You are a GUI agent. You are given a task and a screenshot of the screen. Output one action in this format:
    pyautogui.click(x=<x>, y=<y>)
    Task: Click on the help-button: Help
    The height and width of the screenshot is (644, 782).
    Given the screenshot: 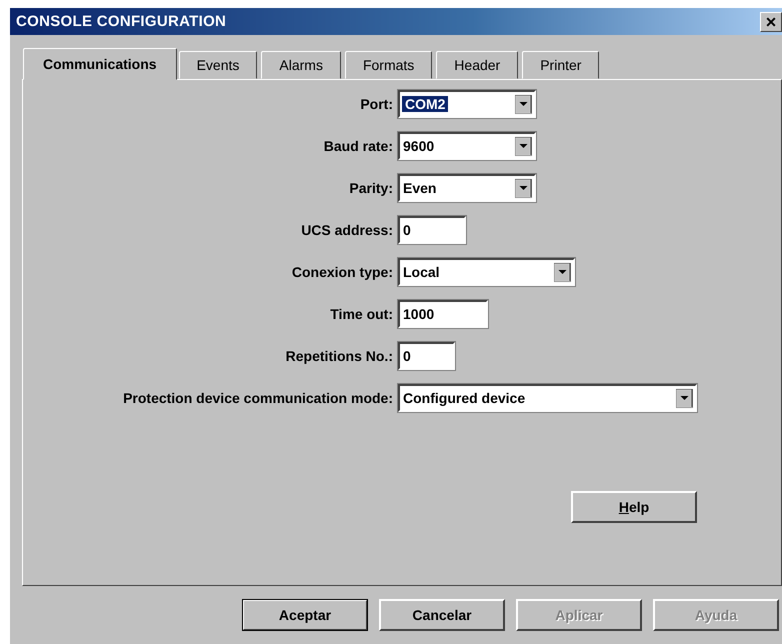 What is the action you would take?
    pyautogui.click(x=634, y=507)
    